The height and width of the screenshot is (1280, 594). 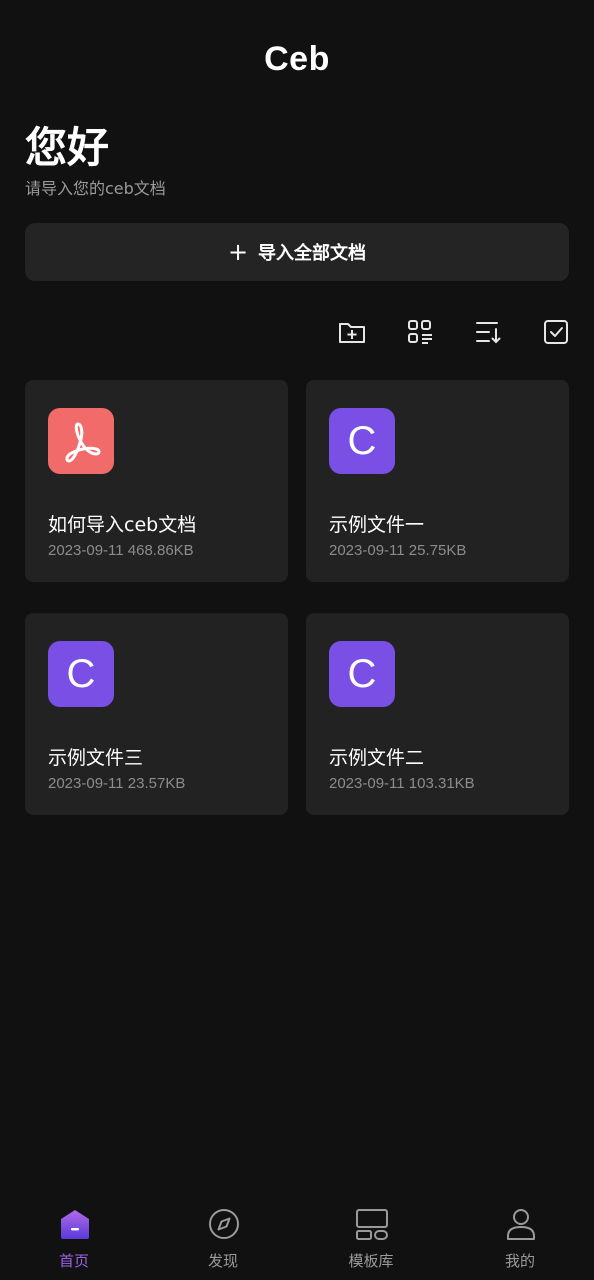 I want to click on grid-view-icon, so click(x=420, y=332).